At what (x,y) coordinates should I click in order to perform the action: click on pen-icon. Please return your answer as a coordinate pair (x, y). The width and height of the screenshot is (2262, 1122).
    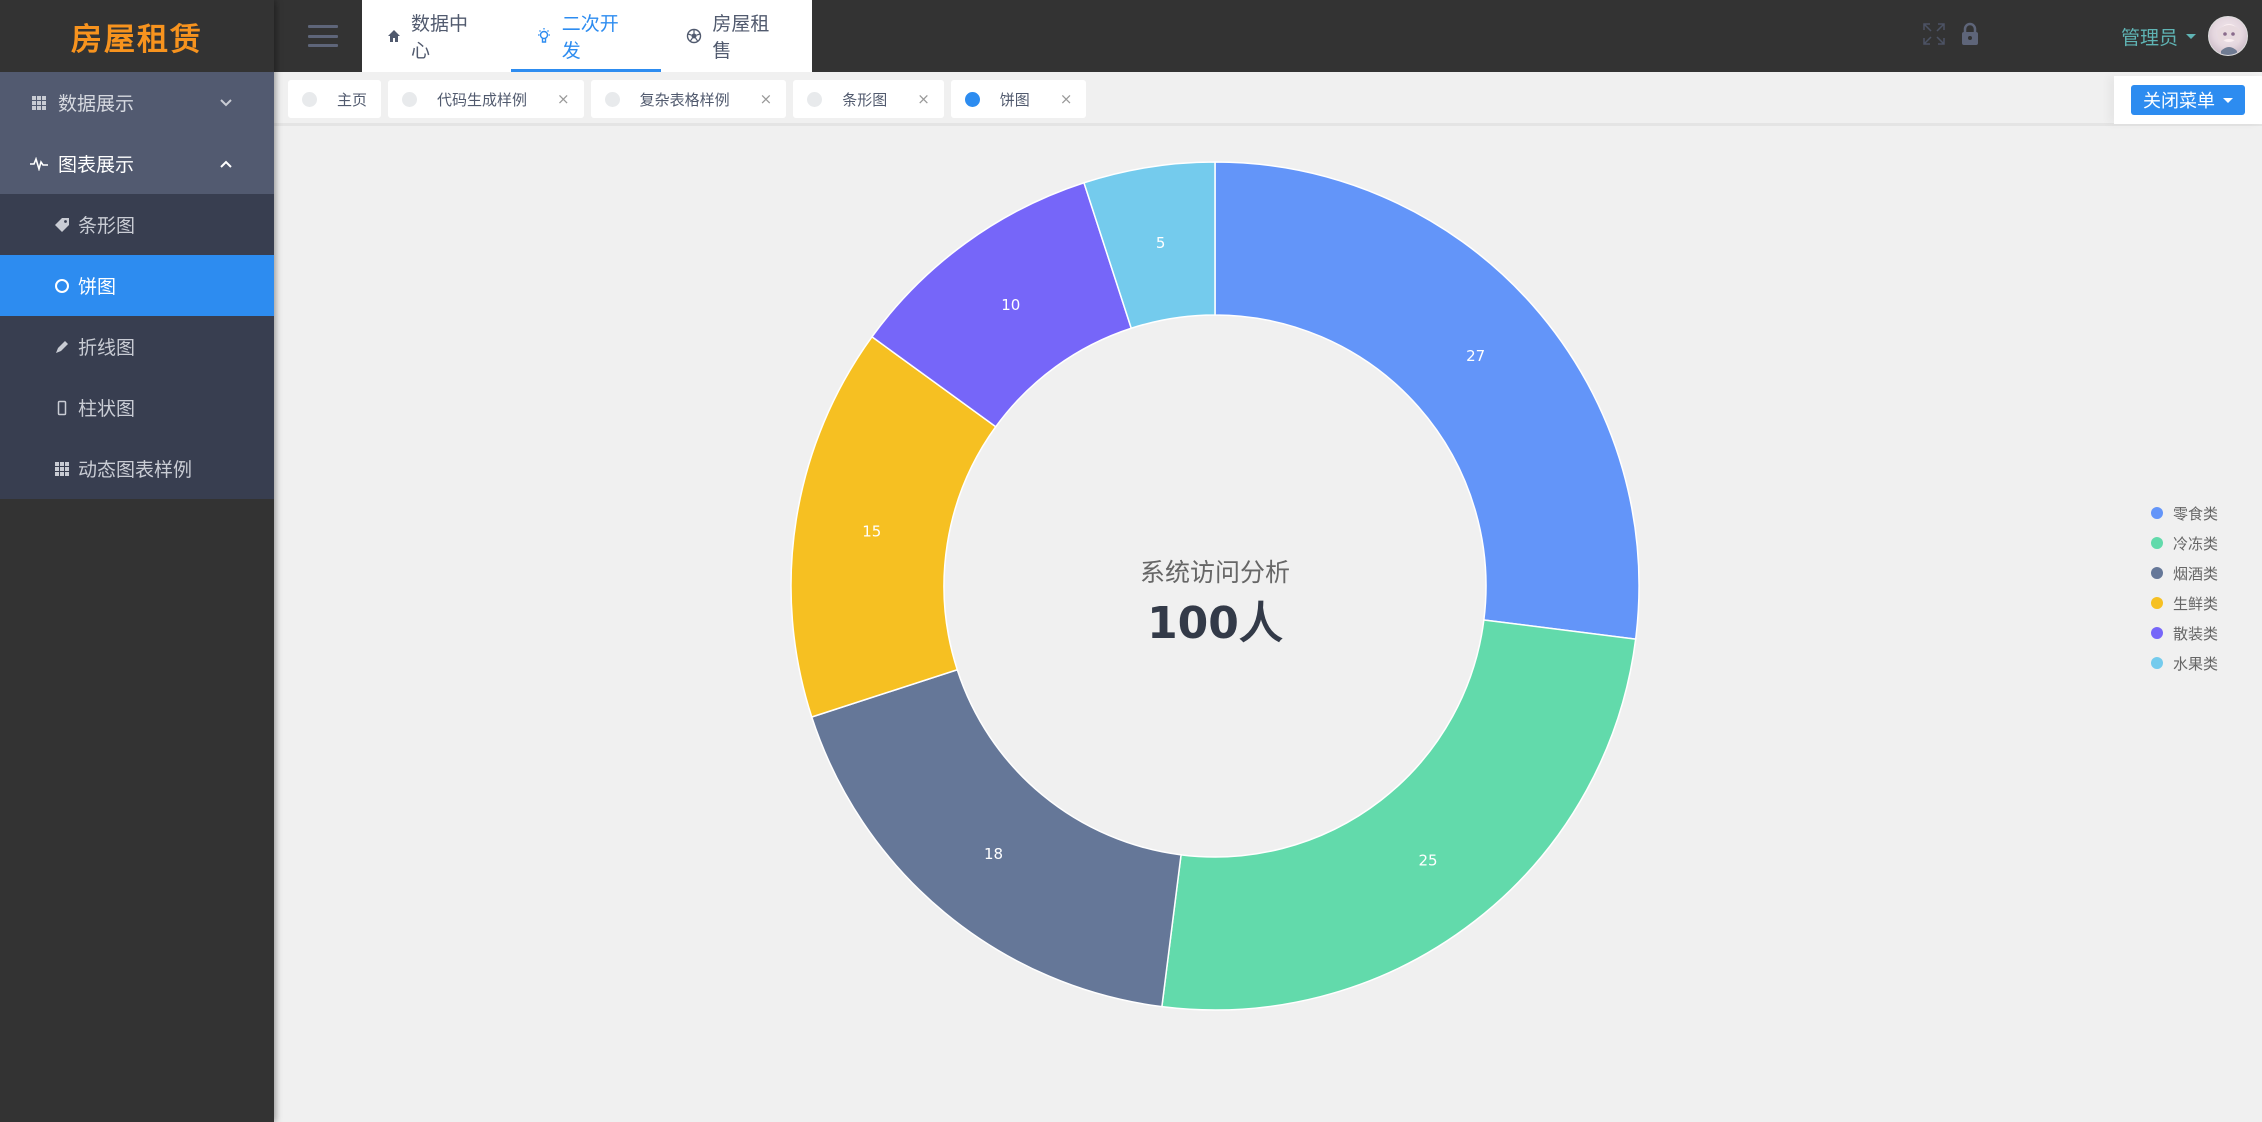
    Looking at the image, I should click on (62, 347).